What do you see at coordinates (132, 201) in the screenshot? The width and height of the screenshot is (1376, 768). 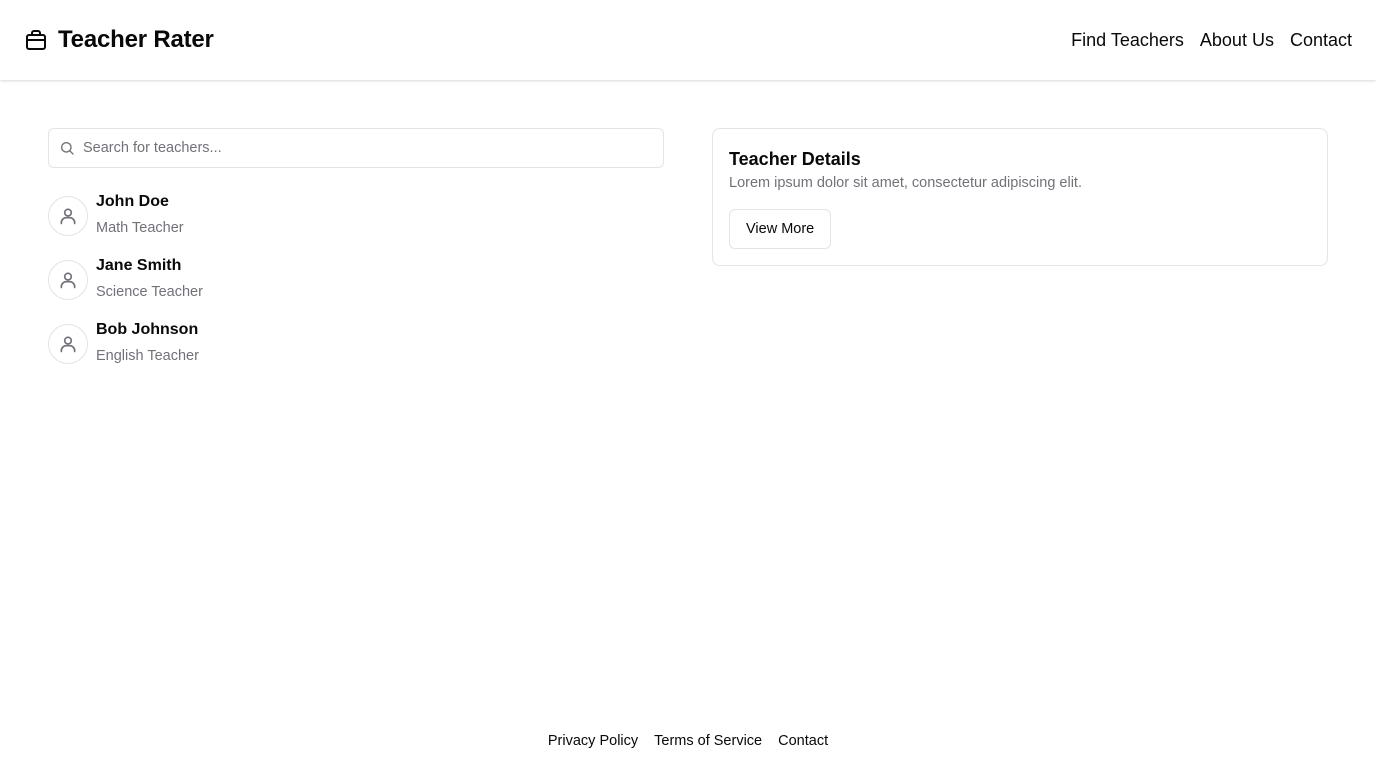 I see `teacher-name: John Doe` at bounding box center [132, 201].